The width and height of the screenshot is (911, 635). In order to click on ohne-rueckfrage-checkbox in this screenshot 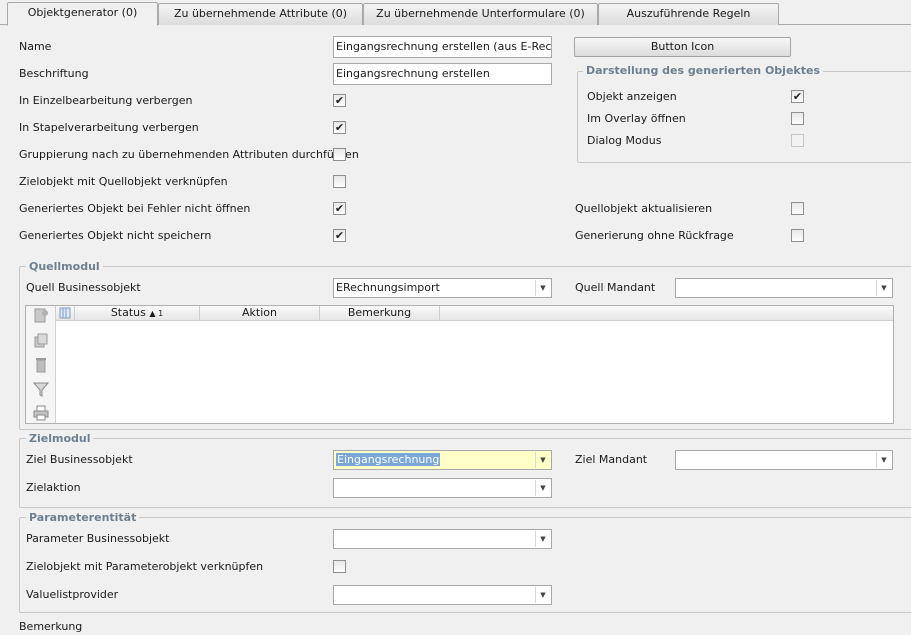, I will do `click(797, 235)`.